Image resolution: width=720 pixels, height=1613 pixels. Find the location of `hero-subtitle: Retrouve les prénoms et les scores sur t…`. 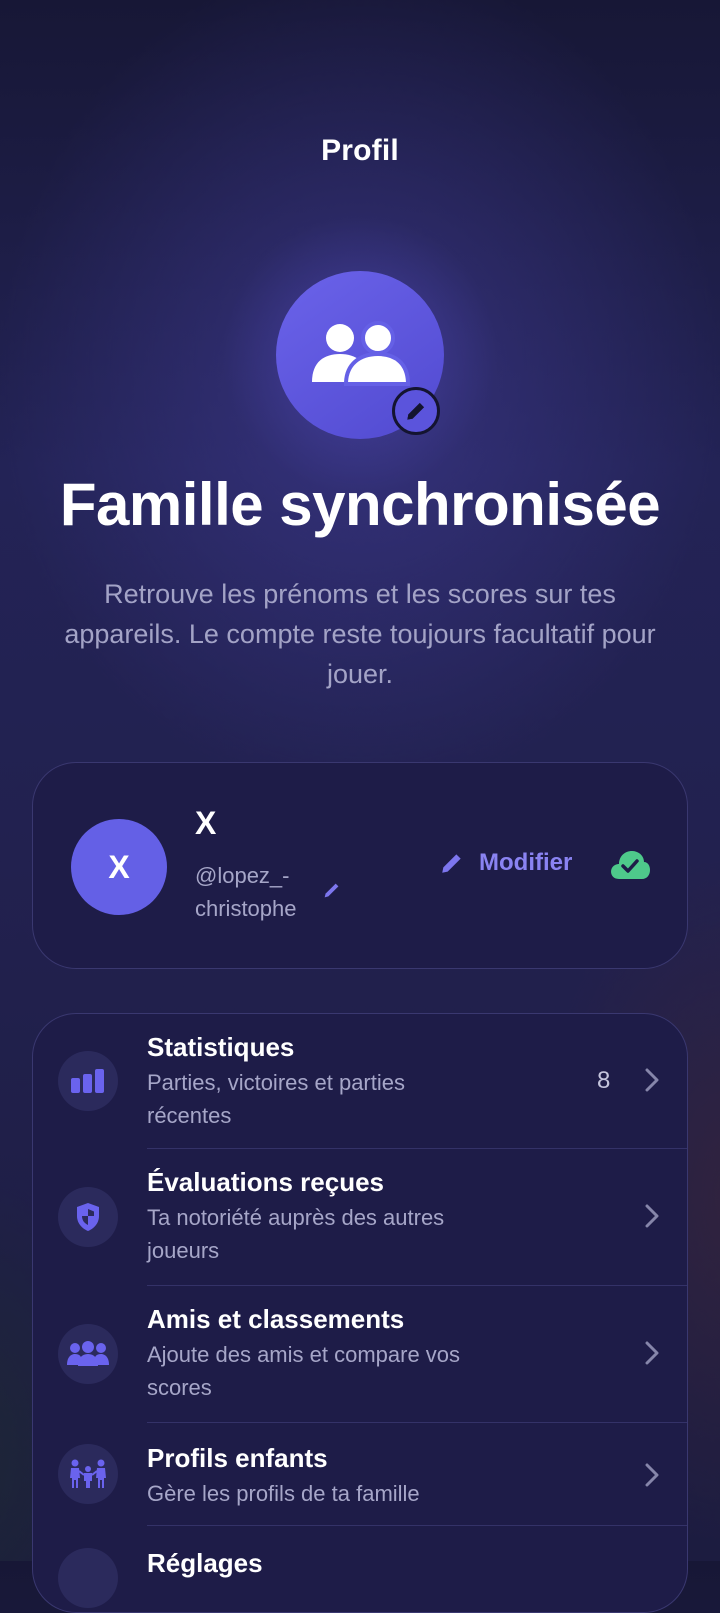

hero-subtitle: Retrouve les prénoms et les scores sur t… is located at coordinates (360, 634).